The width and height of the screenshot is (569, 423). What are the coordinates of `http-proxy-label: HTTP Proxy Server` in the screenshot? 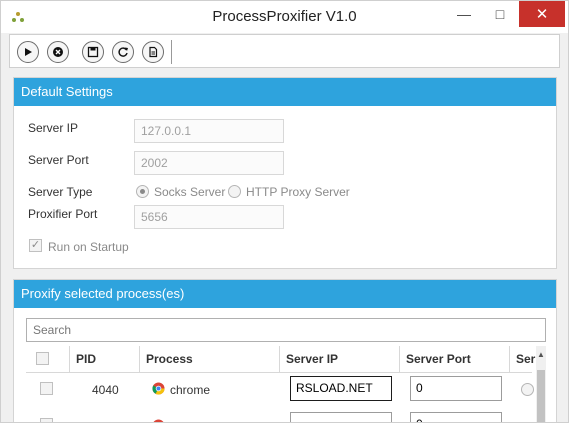 It's located at (298, 192).